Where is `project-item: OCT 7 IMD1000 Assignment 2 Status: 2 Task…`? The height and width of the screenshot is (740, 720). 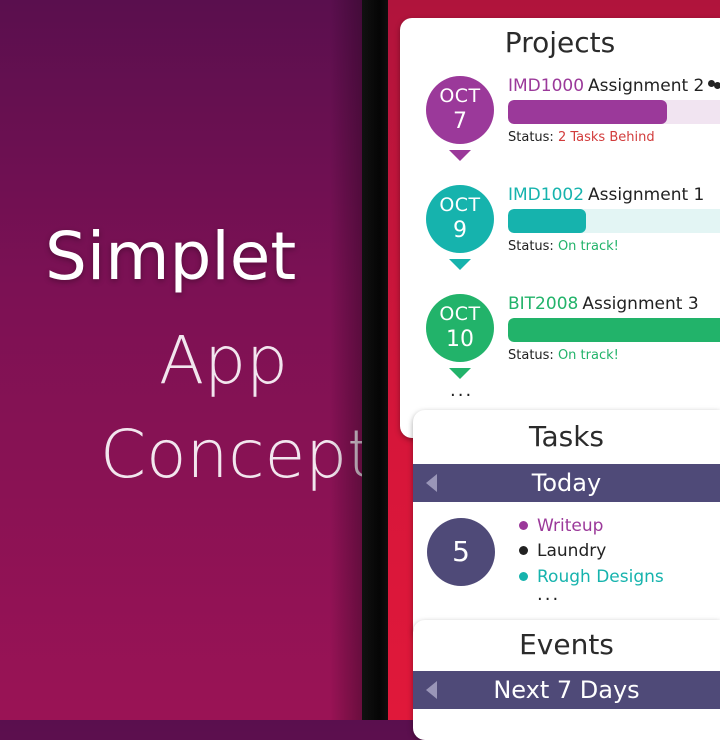
project-item: OCT 7 IMD1000 Assignment 2 Status: 2 Task… is located at coordinates (560, 126).